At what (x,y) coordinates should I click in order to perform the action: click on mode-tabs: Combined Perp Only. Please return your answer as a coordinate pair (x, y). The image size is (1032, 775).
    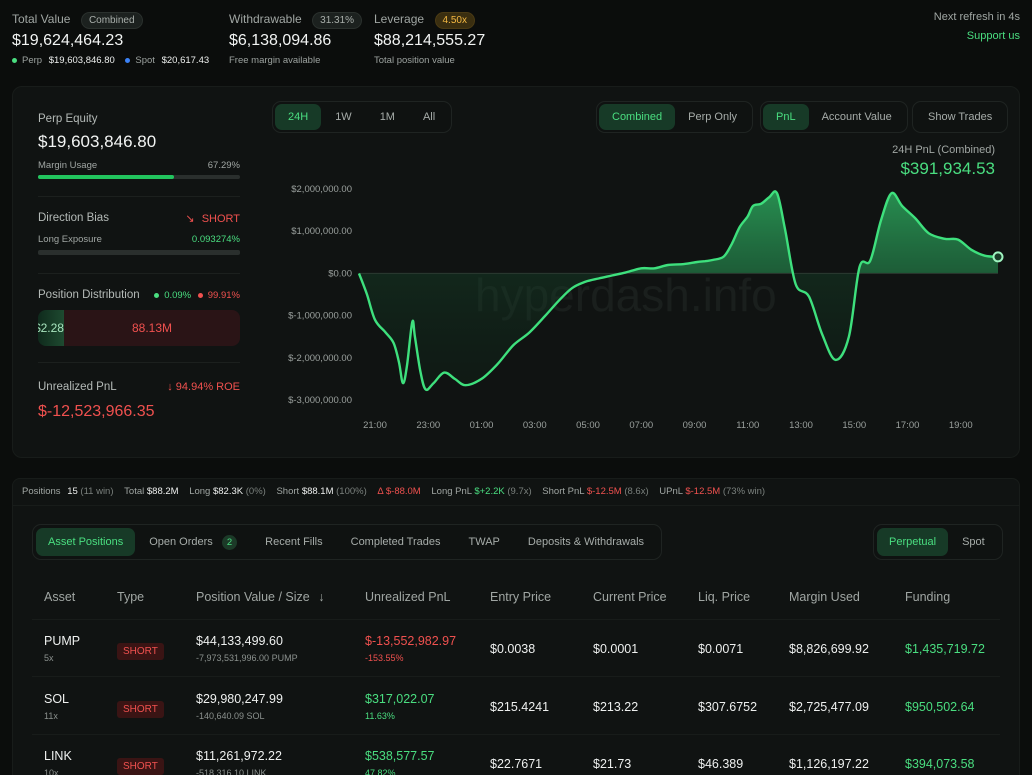
    Looking at the image, I should click on (675, 117).